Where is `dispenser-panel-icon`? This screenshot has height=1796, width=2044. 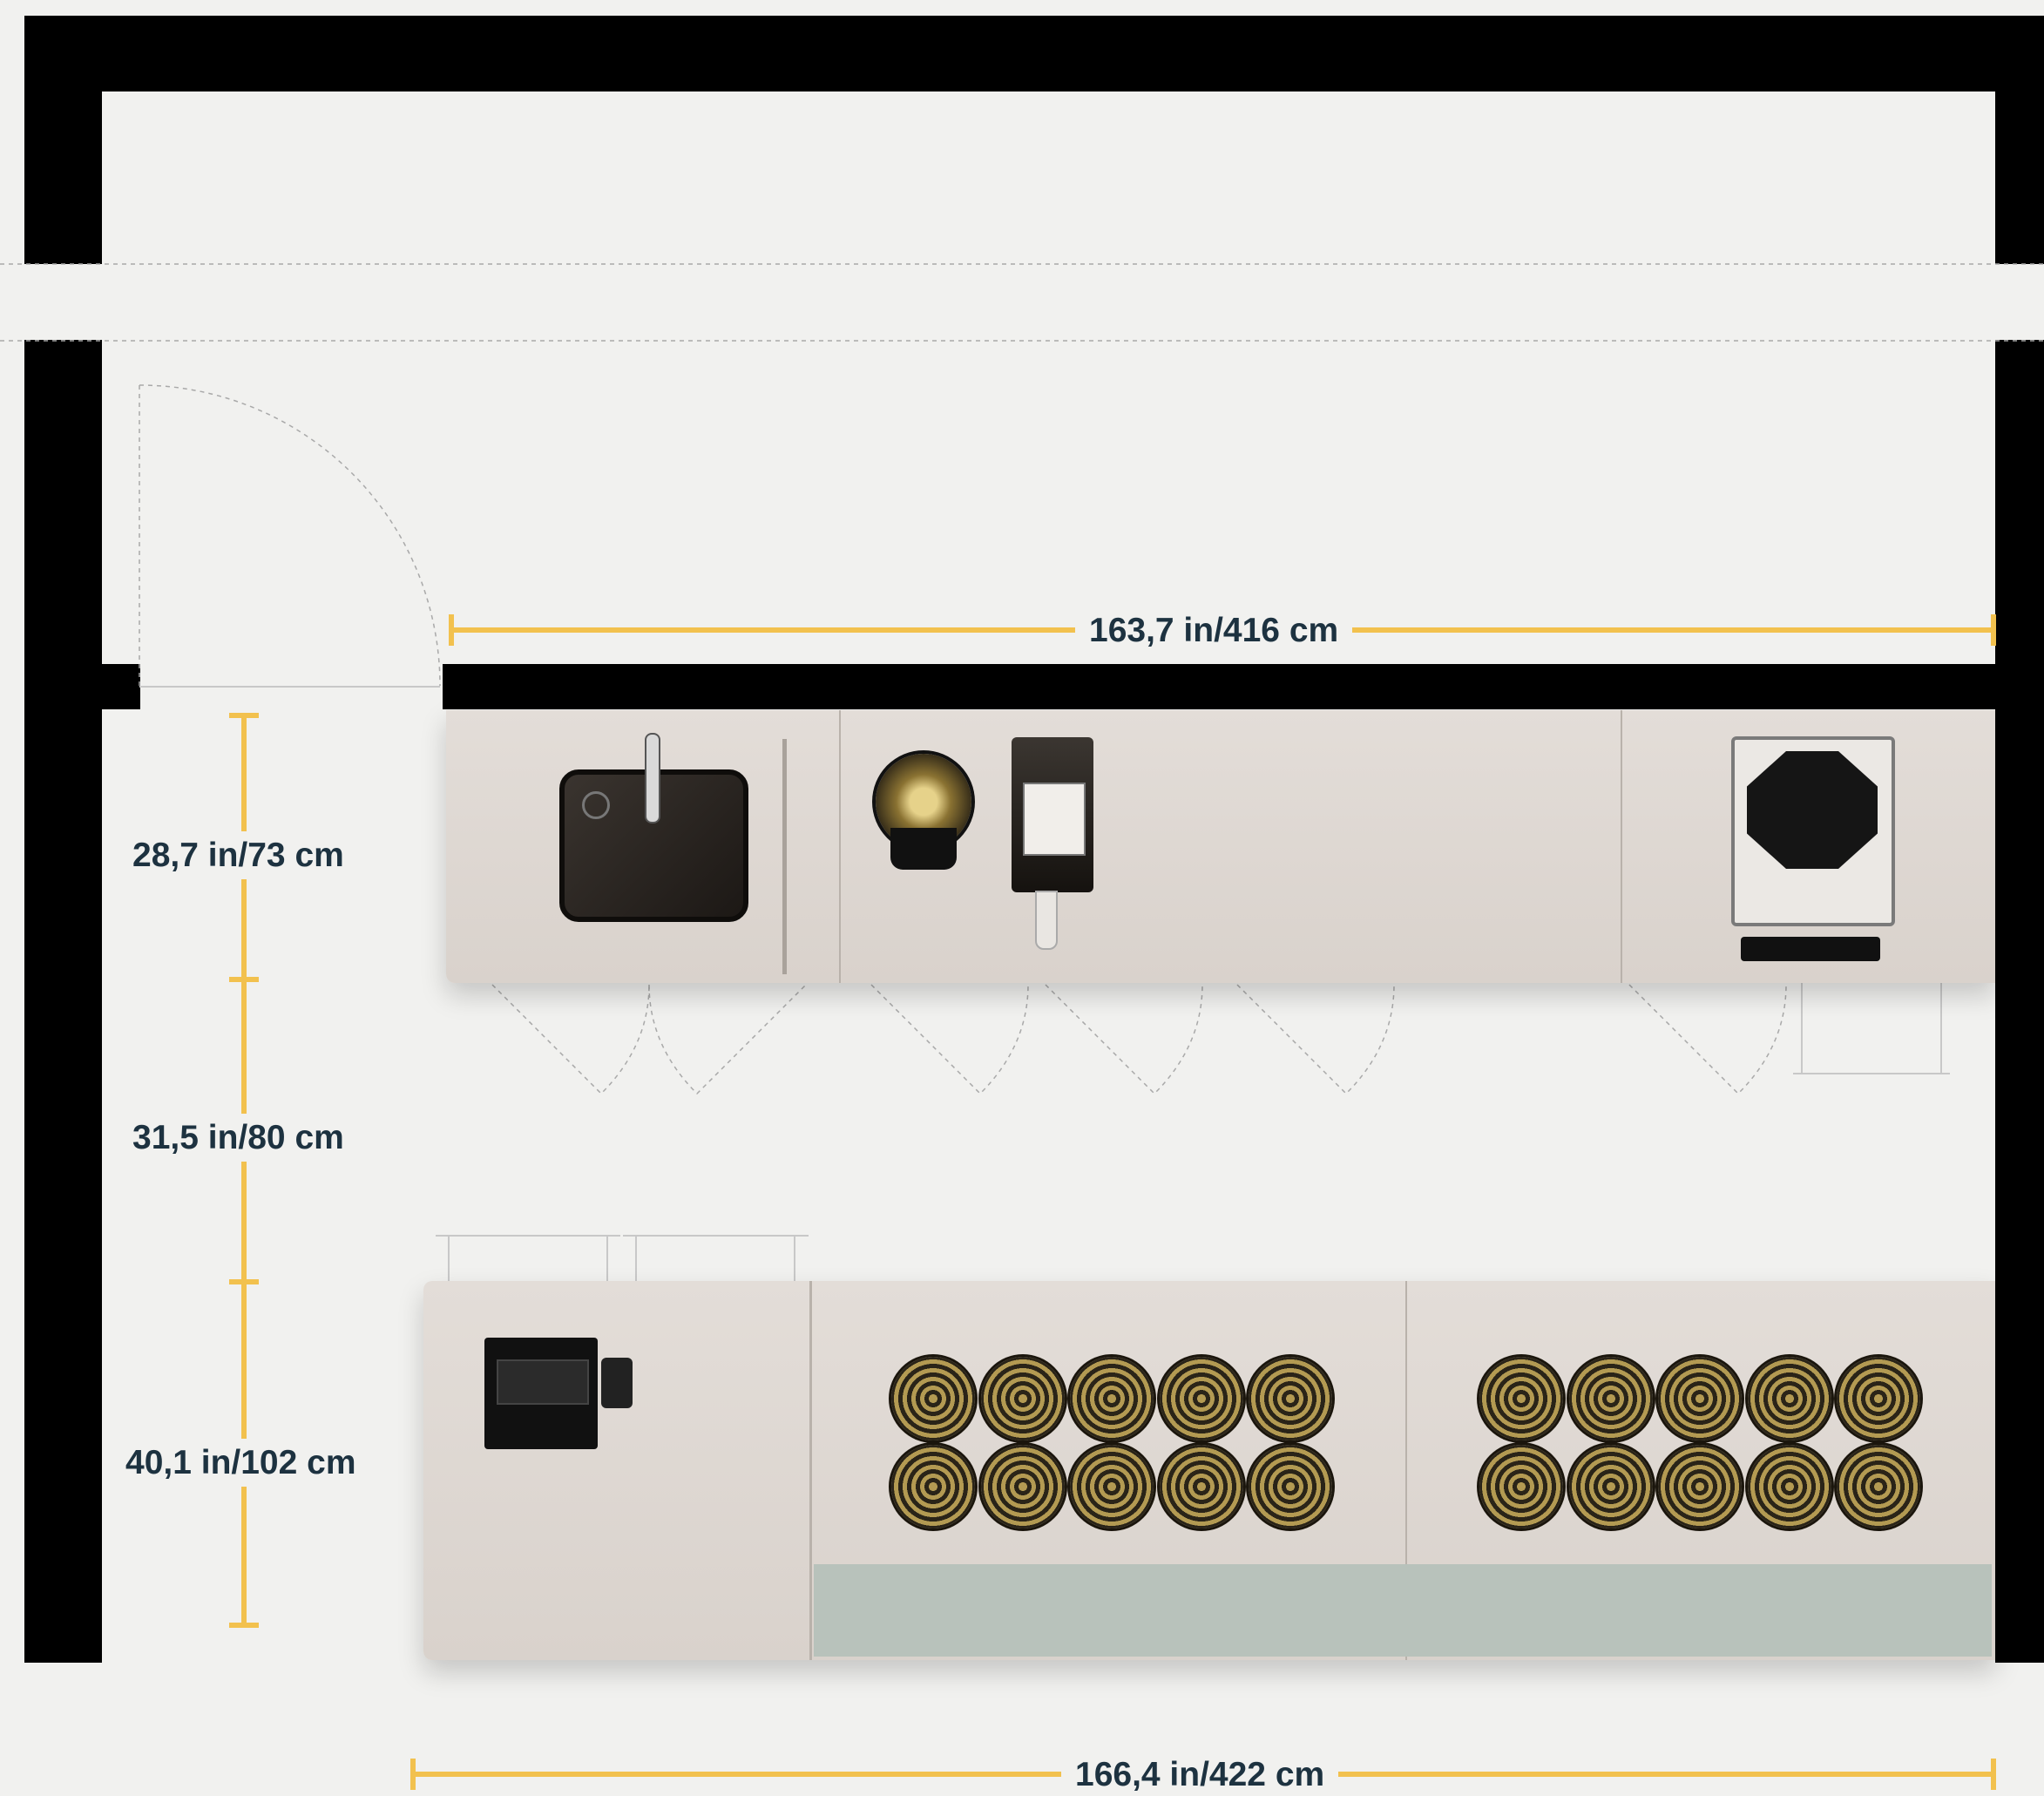
dispenser-panel-icon is located at coordinates (1054, 819).